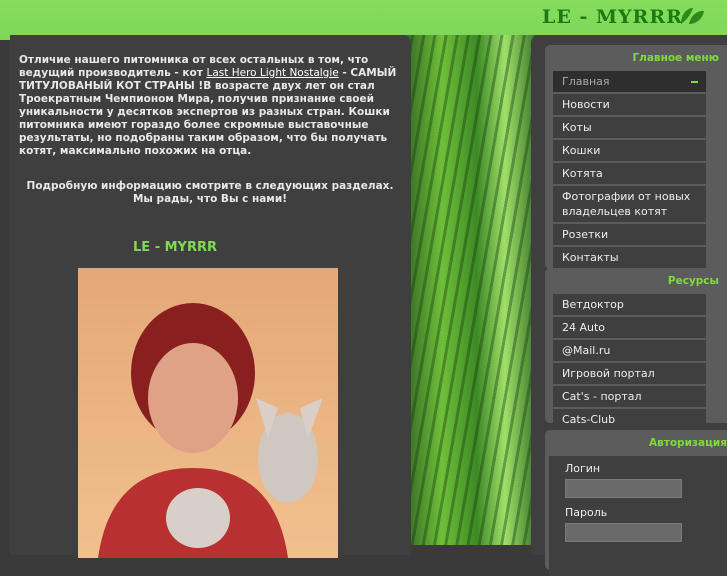  Describe the element at coordinates (675, 58) in the screenshot. I see `main-menu-title: Главное меню` at that location.